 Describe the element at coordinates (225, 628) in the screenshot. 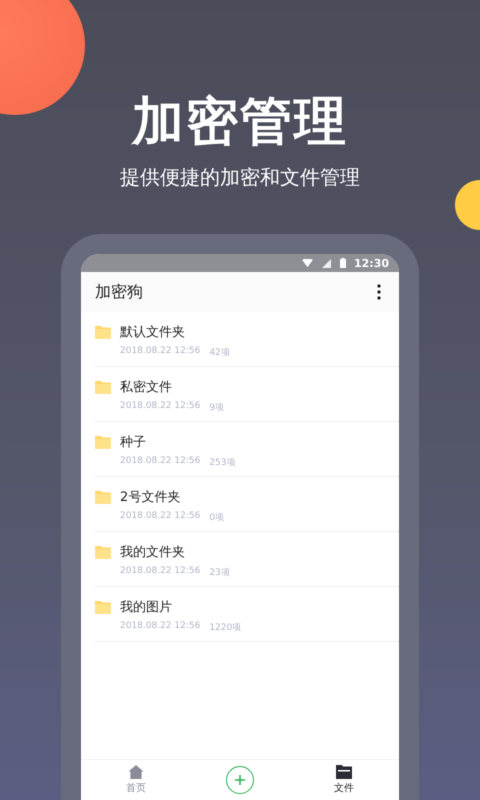

I see `folder-count: 1220项` at that location.